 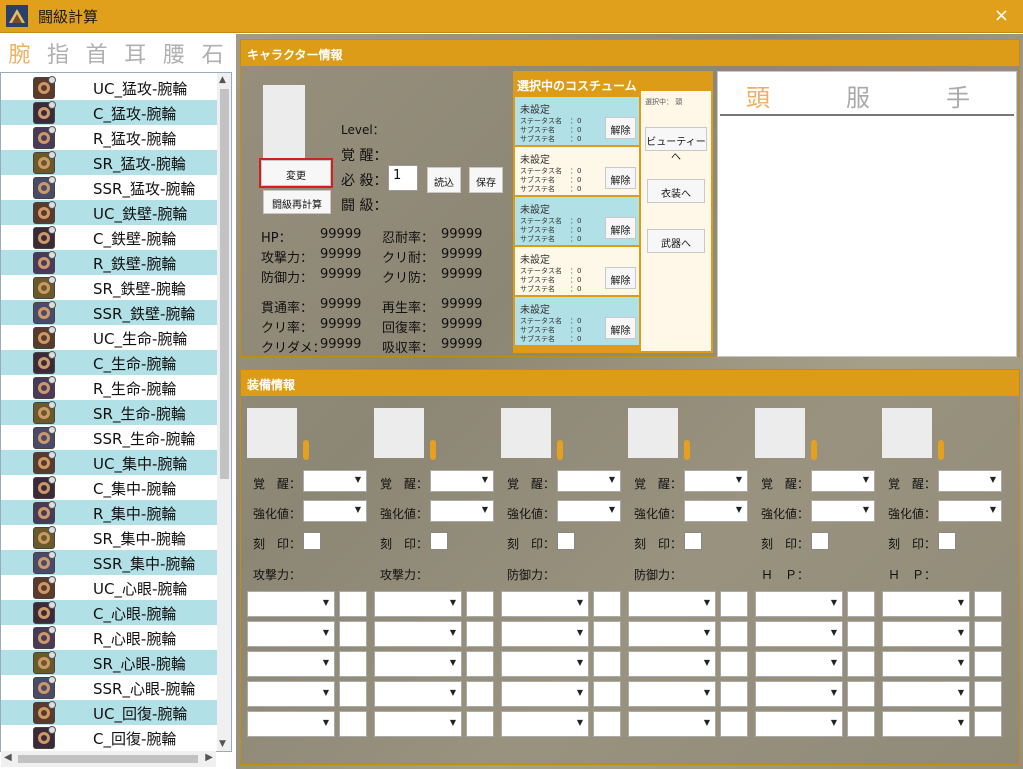 What do you see at coordinates (676, 145) in the screenshot?
I see `beauty-button: ビューティーへ` at bounding box center [676, 145].